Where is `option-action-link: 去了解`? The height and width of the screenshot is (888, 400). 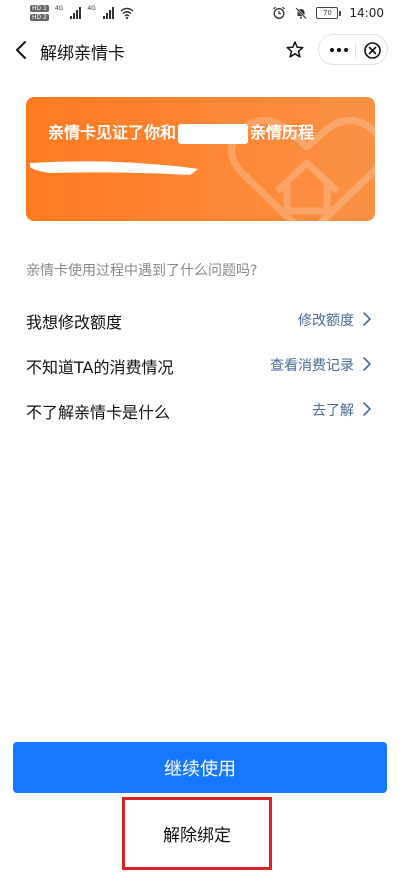
option-action-link: 去了解 is located at coordinates (333, 410).